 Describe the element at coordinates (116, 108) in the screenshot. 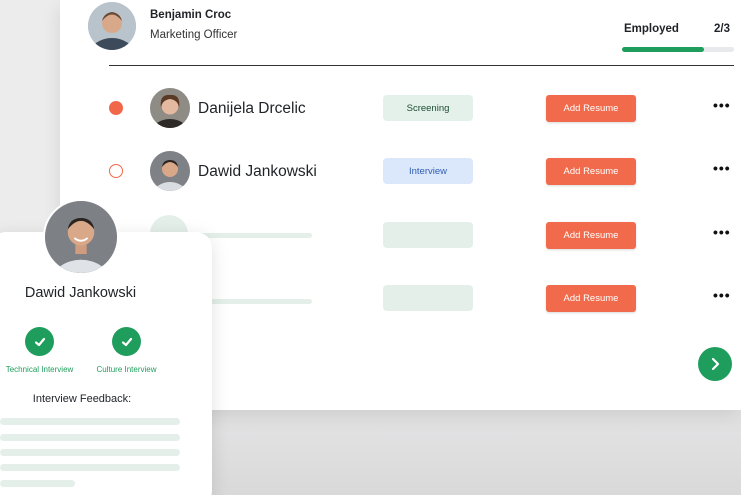

I see `status-dot-filled` at that location.